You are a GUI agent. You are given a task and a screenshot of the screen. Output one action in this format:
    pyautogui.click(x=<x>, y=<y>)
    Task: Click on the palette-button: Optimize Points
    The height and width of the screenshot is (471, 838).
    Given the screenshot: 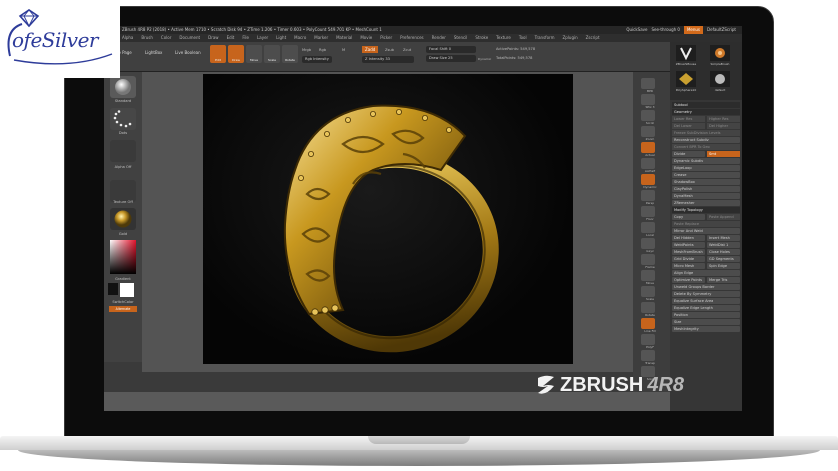 What is the action you would take?
    pyautogui.click(x=688, y=280)
    